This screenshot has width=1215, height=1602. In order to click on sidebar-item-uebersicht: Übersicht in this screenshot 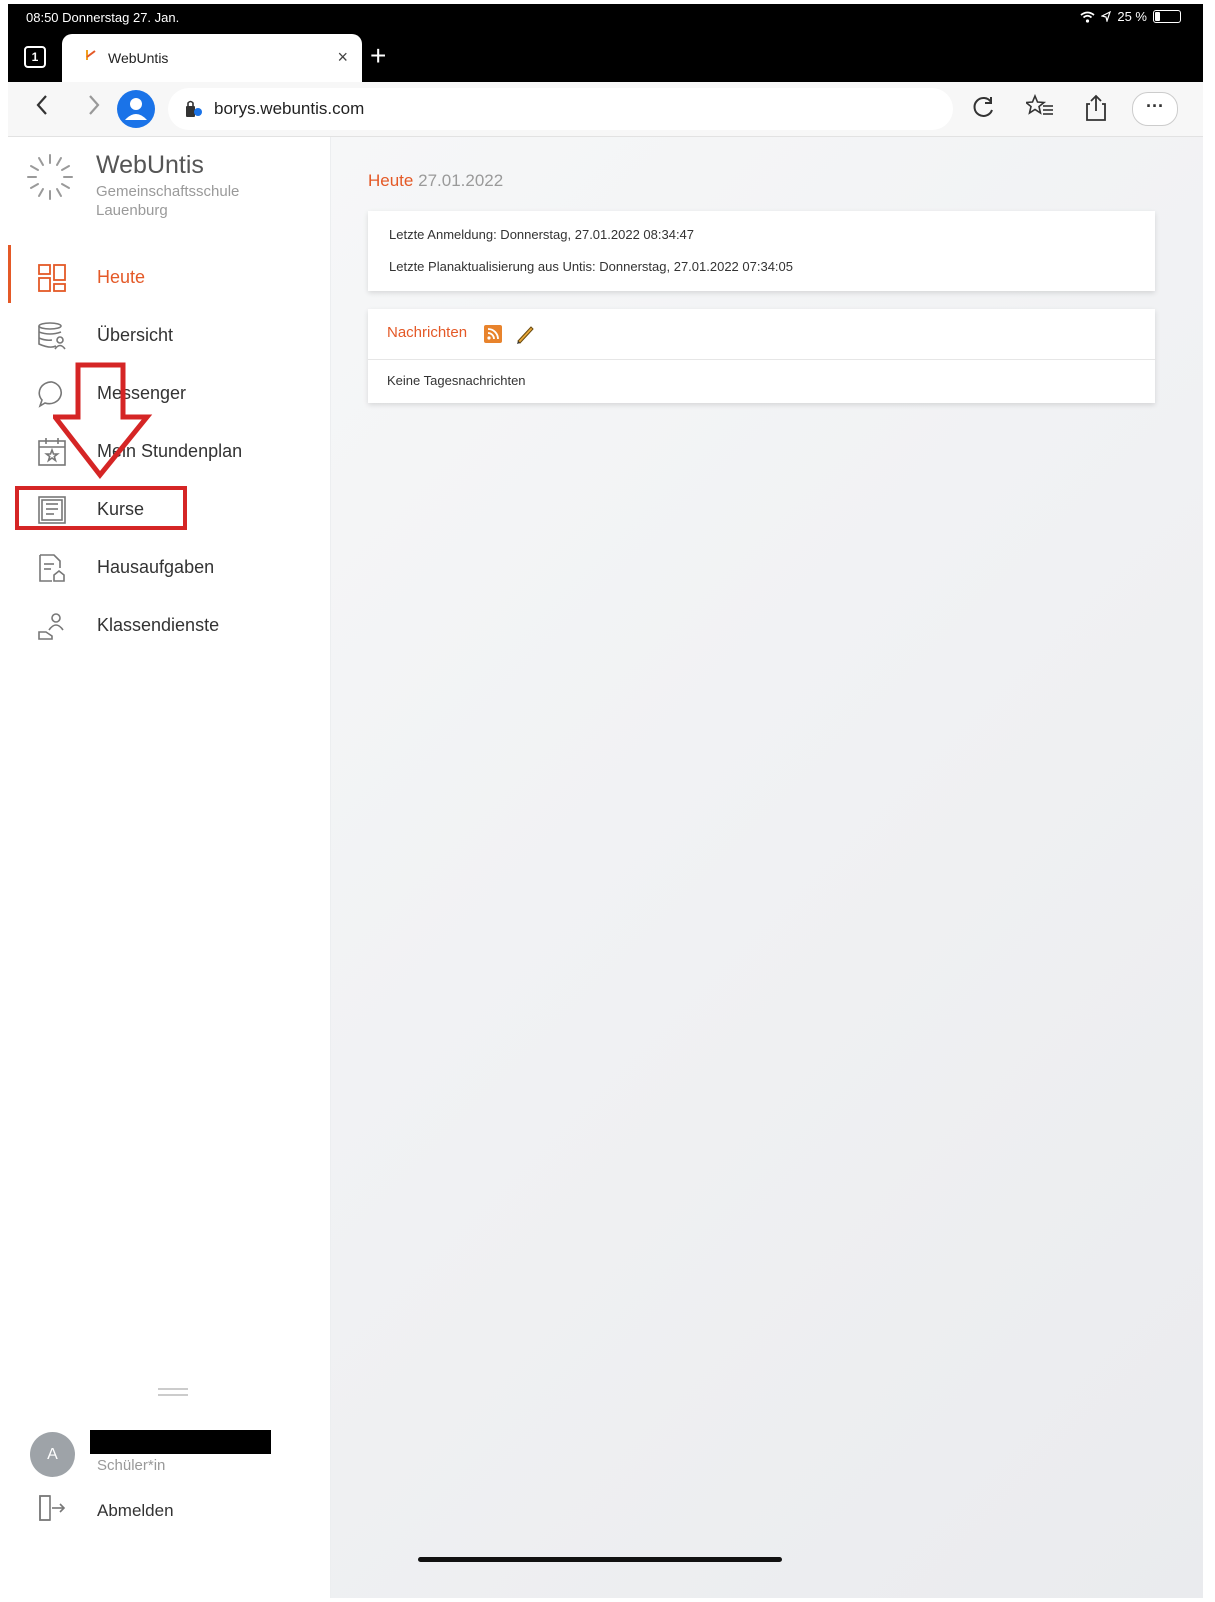, I will do `click(169, 336)`.